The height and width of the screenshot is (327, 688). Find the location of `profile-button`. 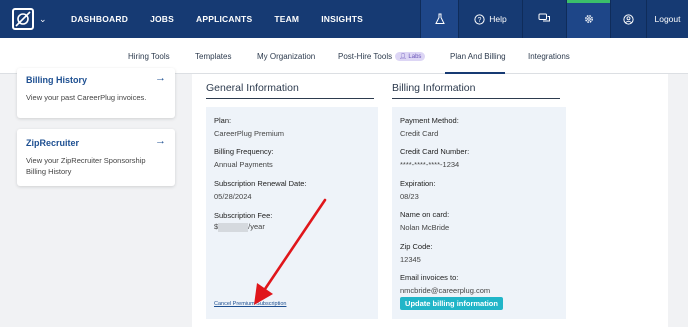

profile-button is located at coordinates (628, 19).